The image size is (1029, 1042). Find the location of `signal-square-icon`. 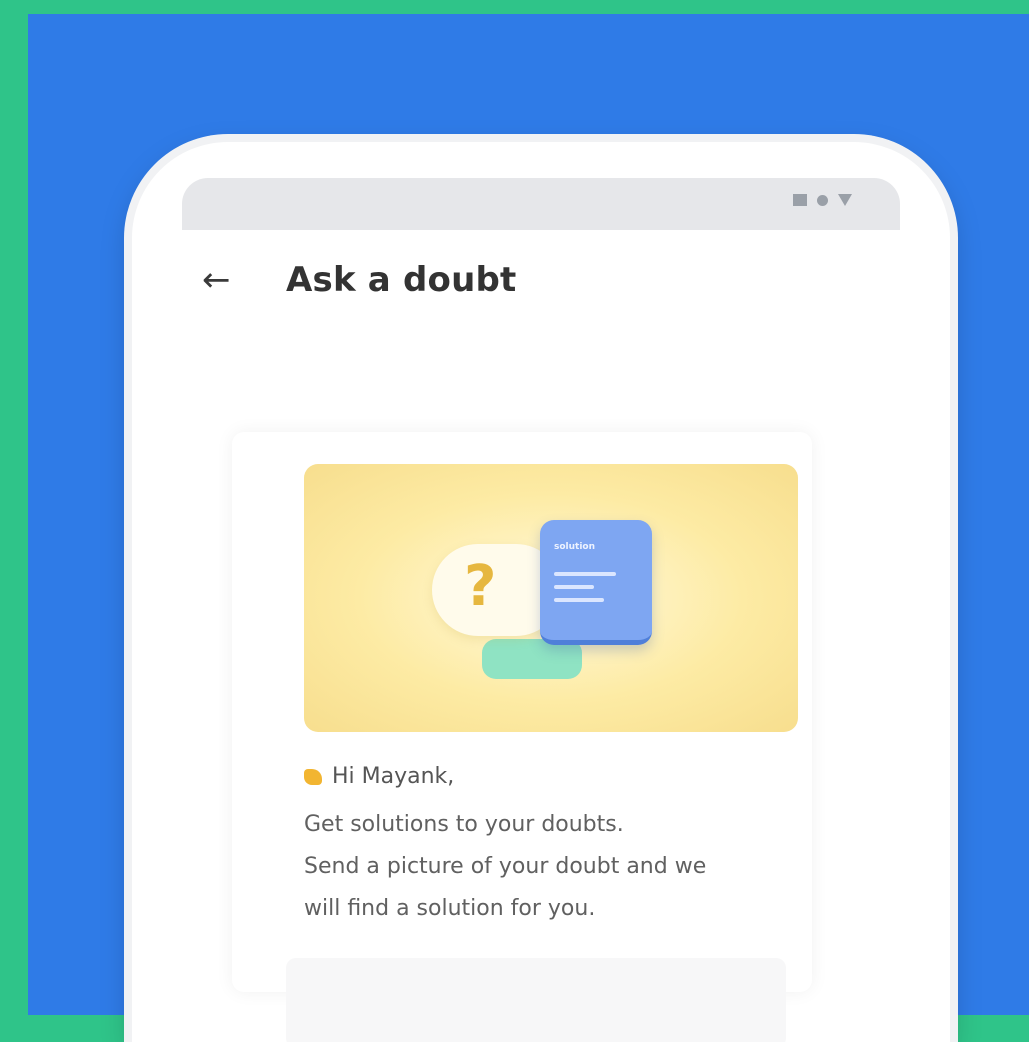

signal-square-icon is located at coordinates (800, 200).